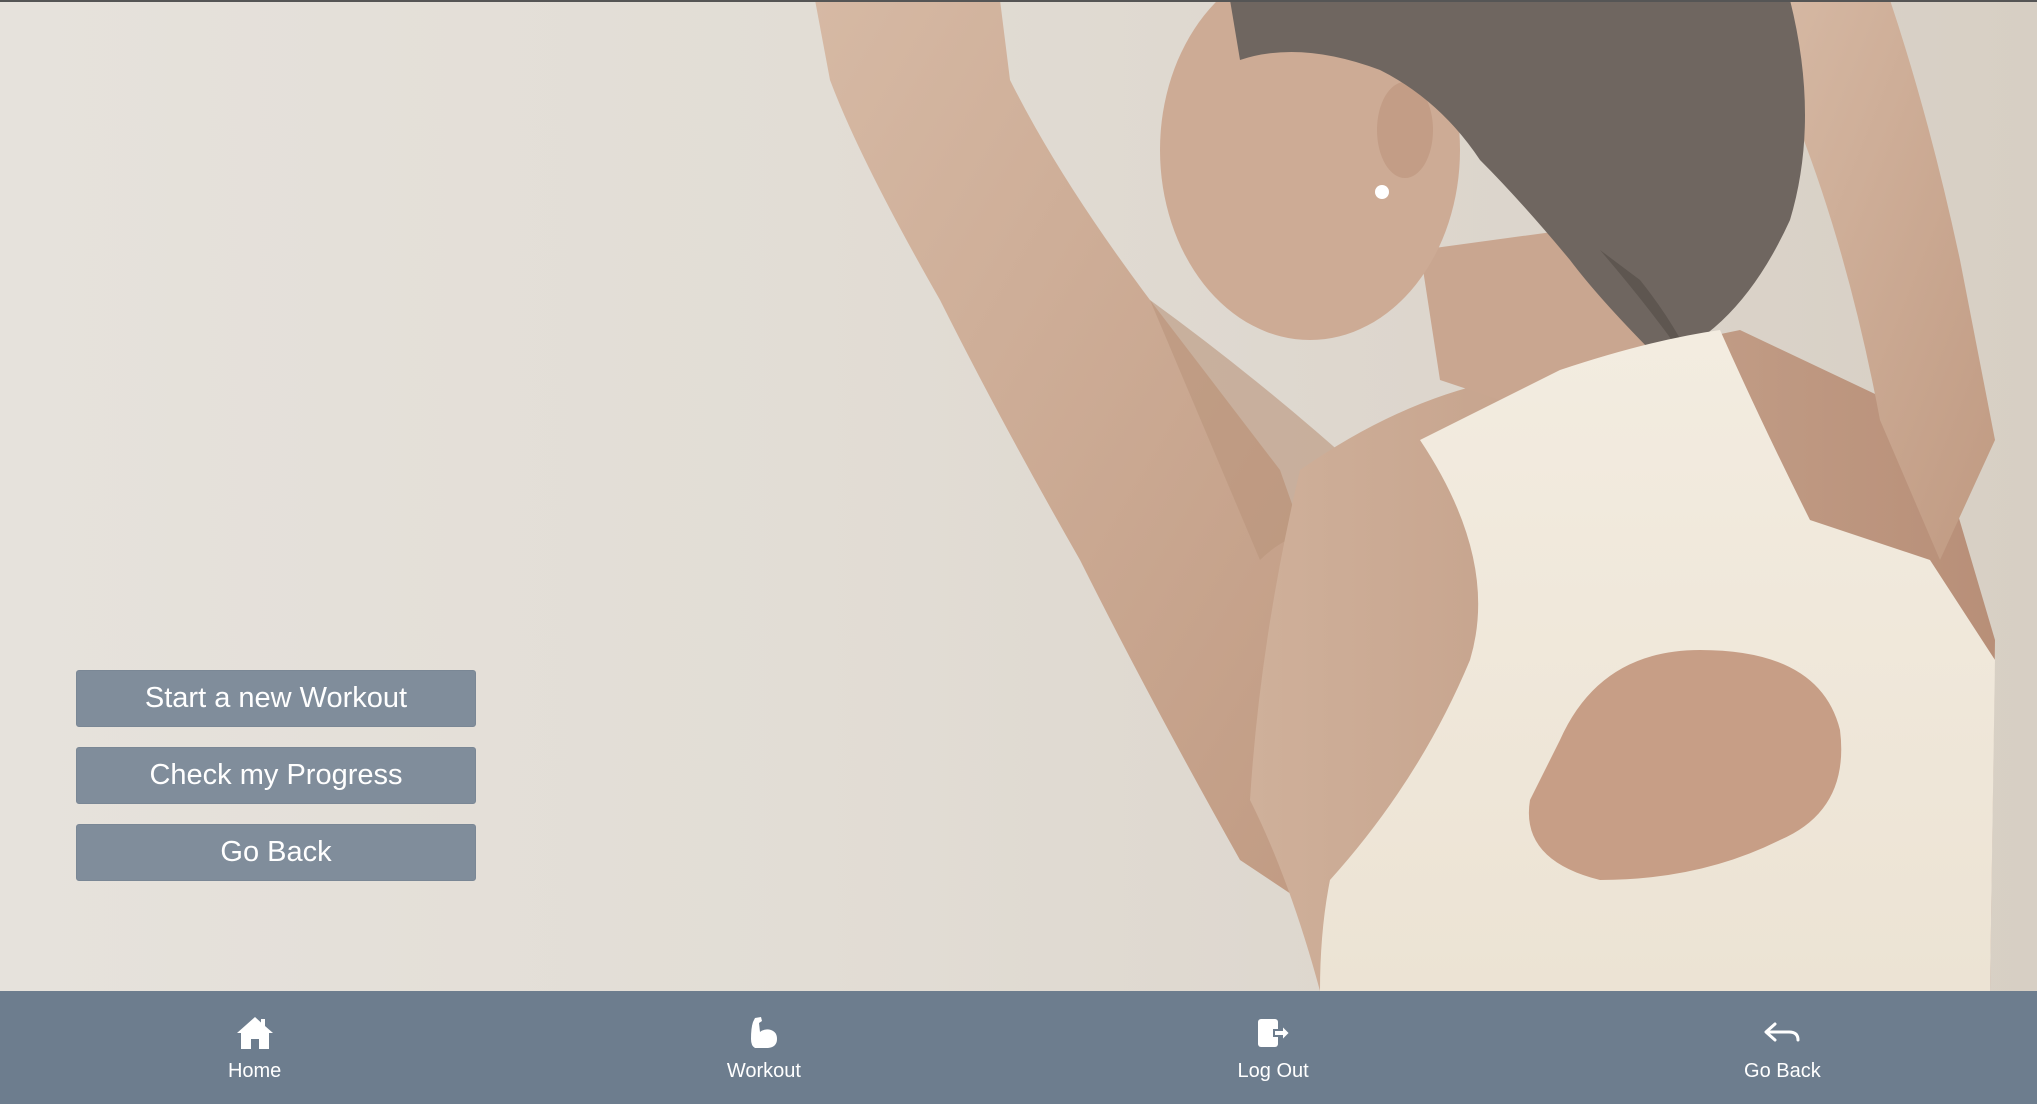 The height and width of the screenshot is (1104, 2037). I want to click on nav-label-logout: Log Out, so click(1273, 1071).